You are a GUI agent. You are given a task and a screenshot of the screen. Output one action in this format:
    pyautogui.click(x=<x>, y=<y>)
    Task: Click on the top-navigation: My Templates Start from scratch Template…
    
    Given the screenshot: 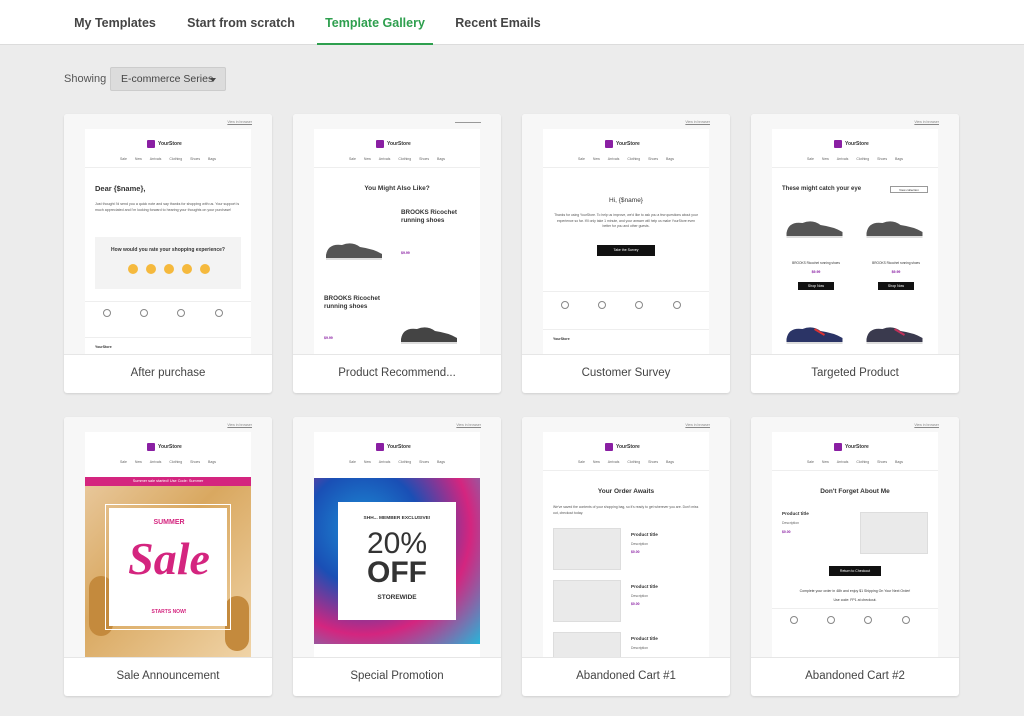 What is the action you would take?
    pyautogui.click(x=512, y=22)
    